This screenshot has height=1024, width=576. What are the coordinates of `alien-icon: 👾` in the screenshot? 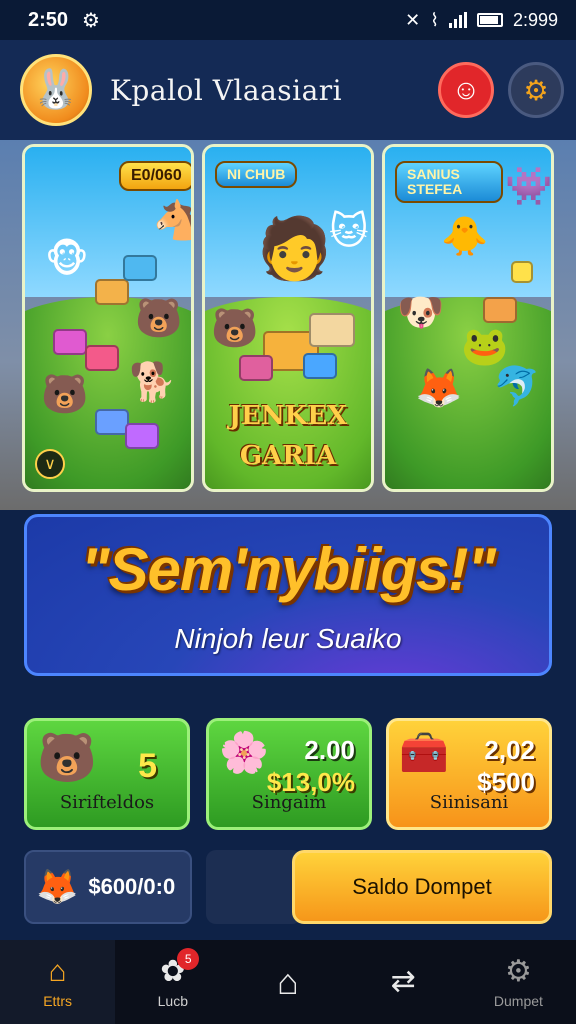 It's located at (529, 187).